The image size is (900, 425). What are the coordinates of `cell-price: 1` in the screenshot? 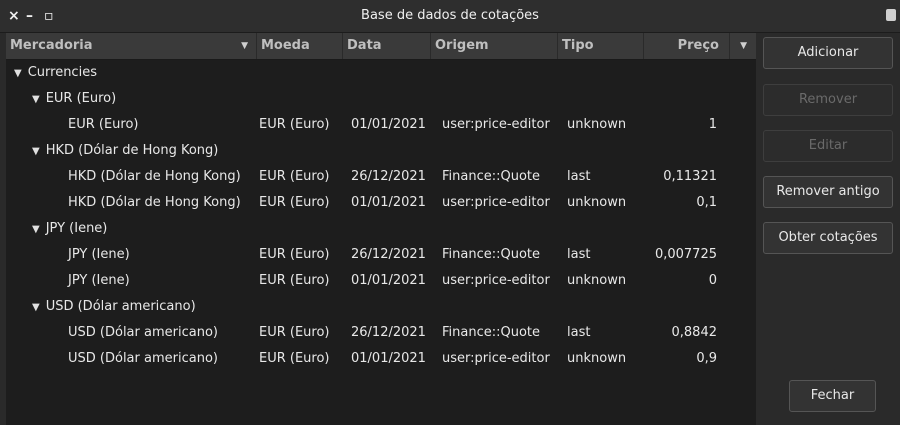 It's located at (712, 124).